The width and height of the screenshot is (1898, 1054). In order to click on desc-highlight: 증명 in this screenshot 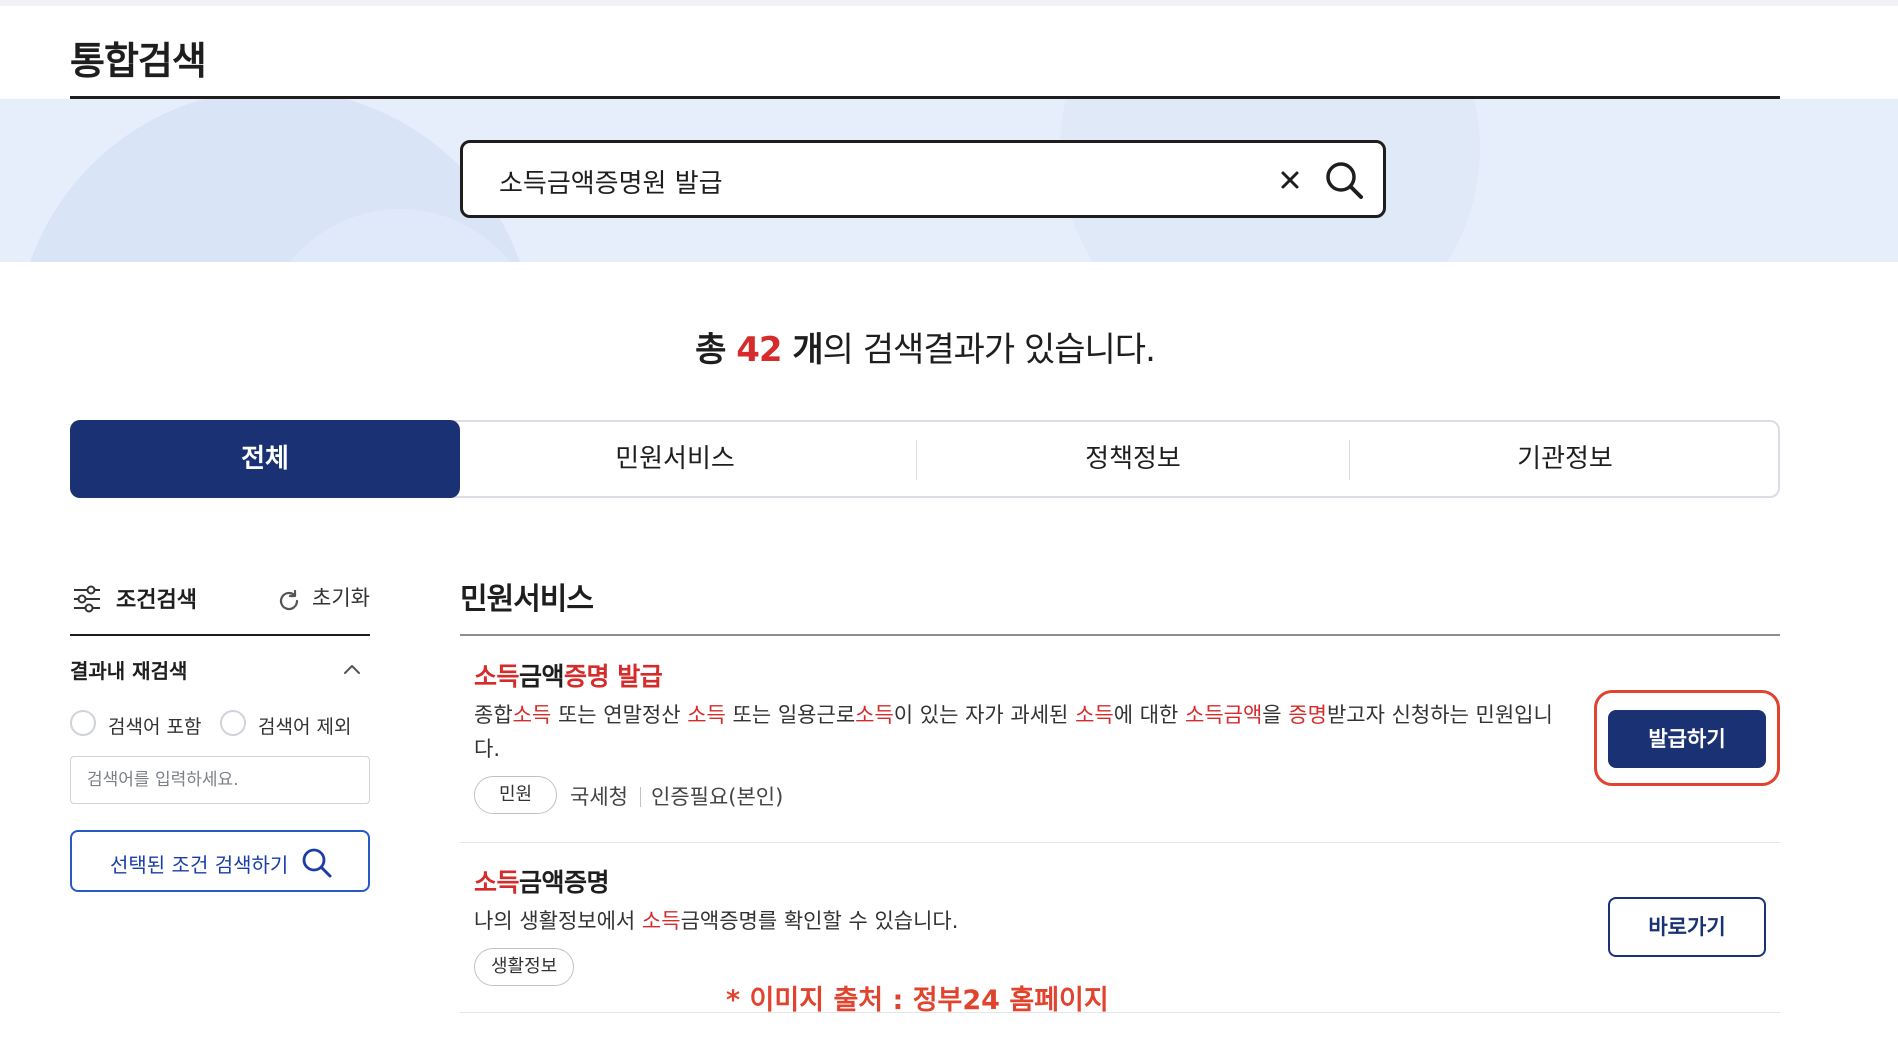, I will do `click(1307, 715)`.